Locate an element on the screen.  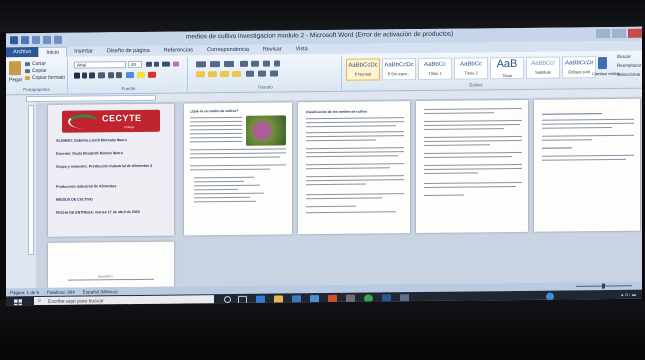
tab-diseno-de-pagina: Diseño de página is located at coordinates (128, 51).